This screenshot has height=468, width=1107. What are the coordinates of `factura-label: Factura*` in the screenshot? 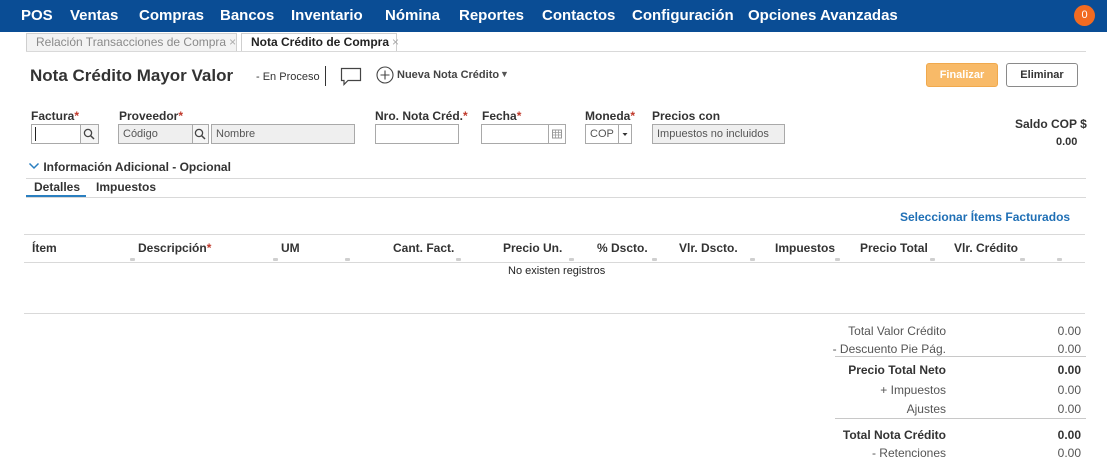 It's located at (55, 116).